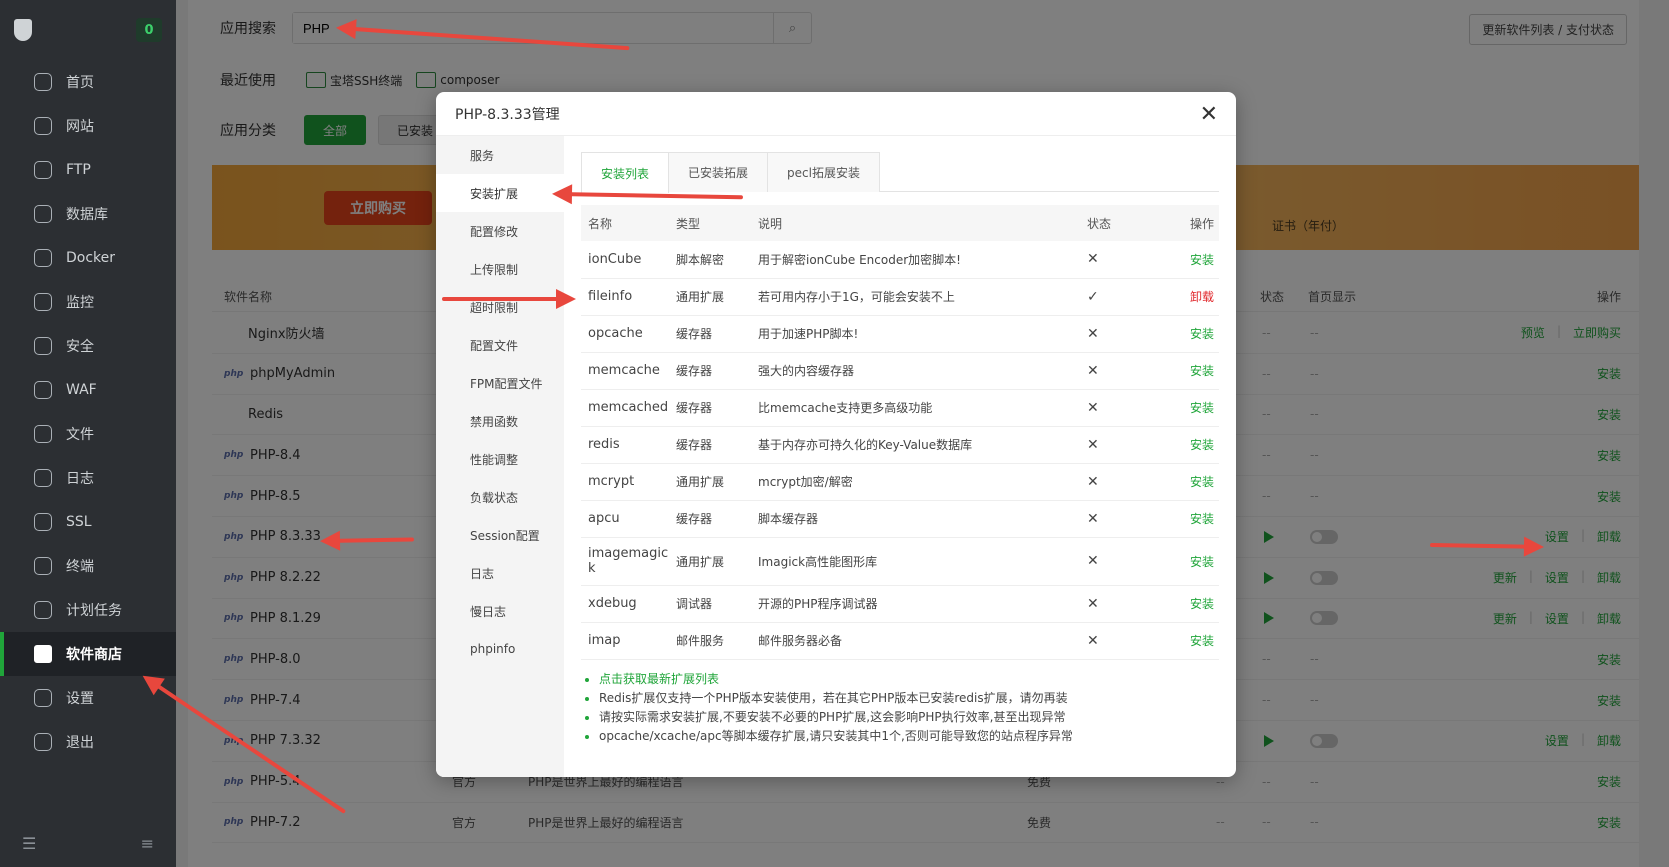 This screenshot has height=867, width=1669. What do you see at coordinates (43, 126) in the screenshot?
I see `website-icon` at bounding box center [43, 126].